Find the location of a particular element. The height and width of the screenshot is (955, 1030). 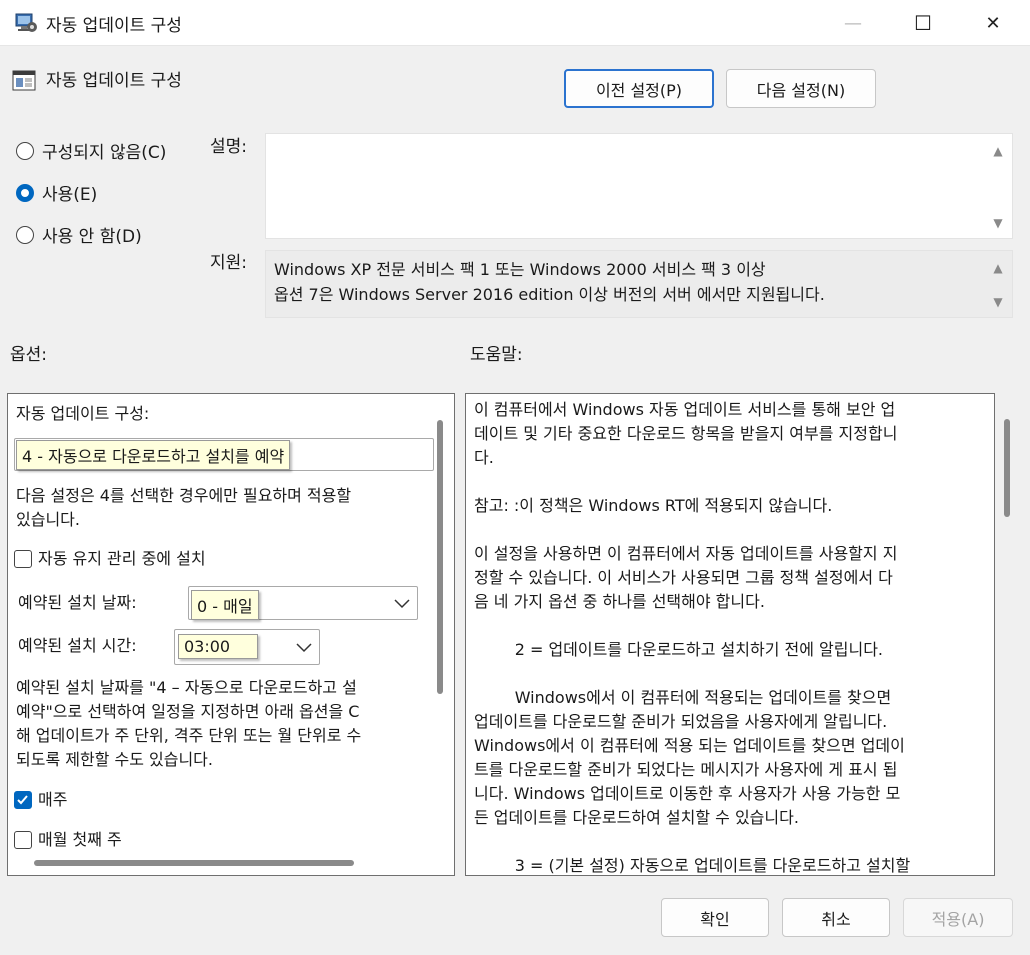

close-icon: ✕ is located at coordinates (993, 23).